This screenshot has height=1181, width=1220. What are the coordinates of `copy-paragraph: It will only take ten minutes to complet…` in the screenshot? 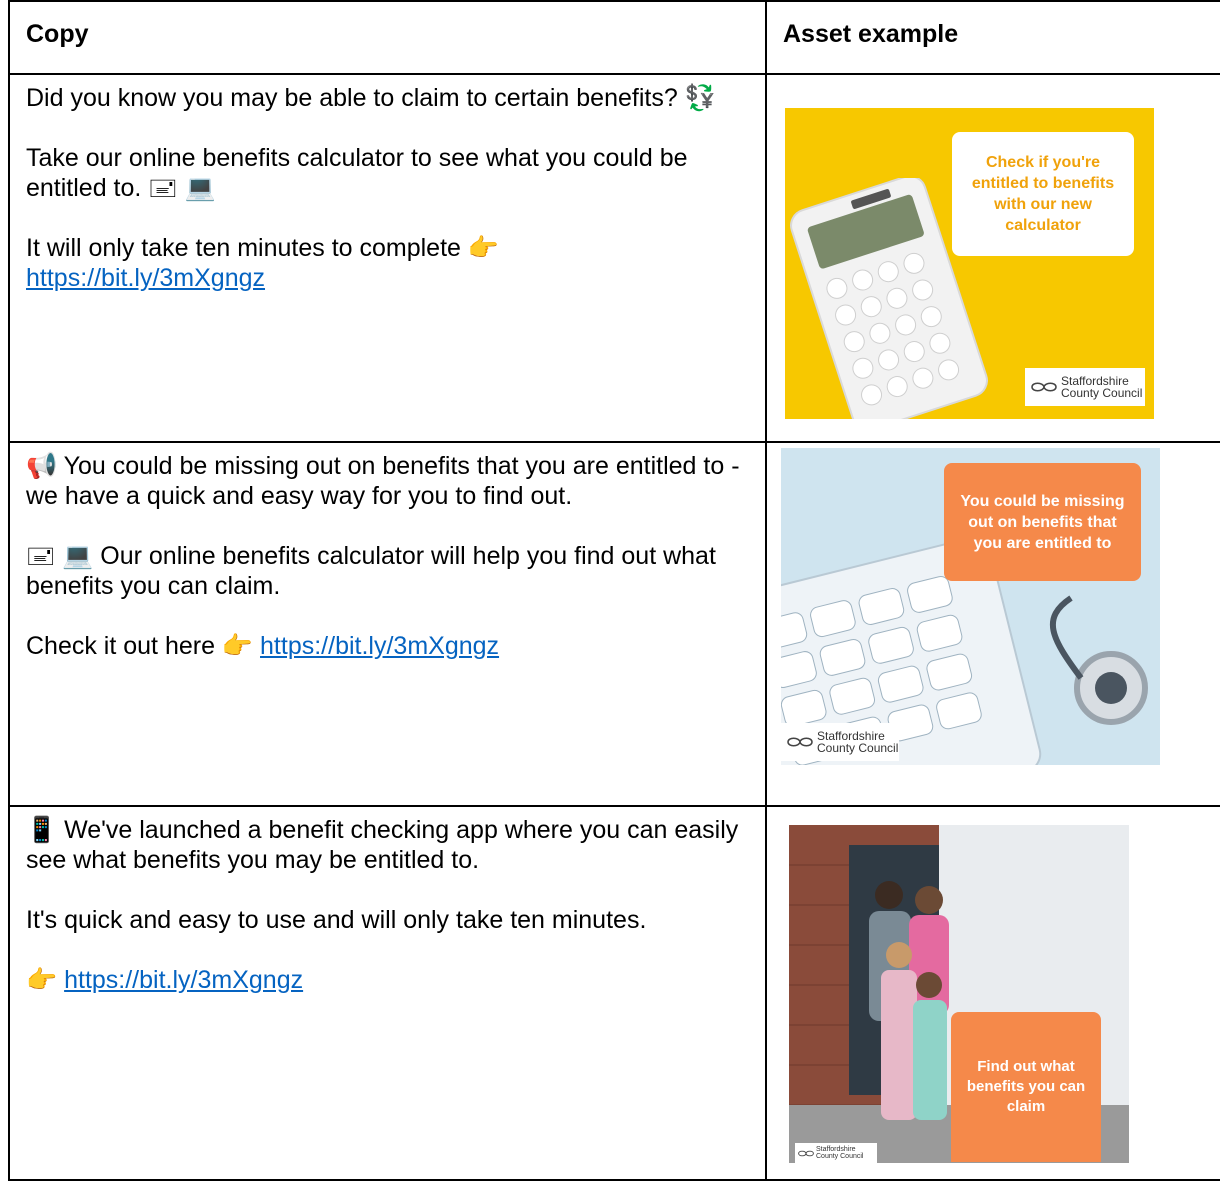 It's located at (387, 263).